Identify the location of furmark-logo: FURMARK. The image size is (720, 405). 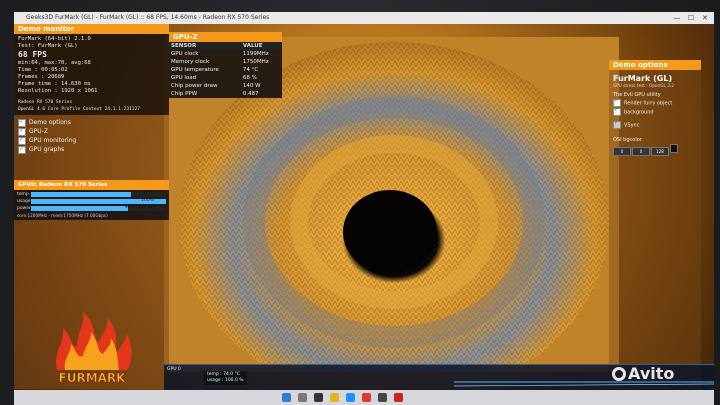
(94, 348).